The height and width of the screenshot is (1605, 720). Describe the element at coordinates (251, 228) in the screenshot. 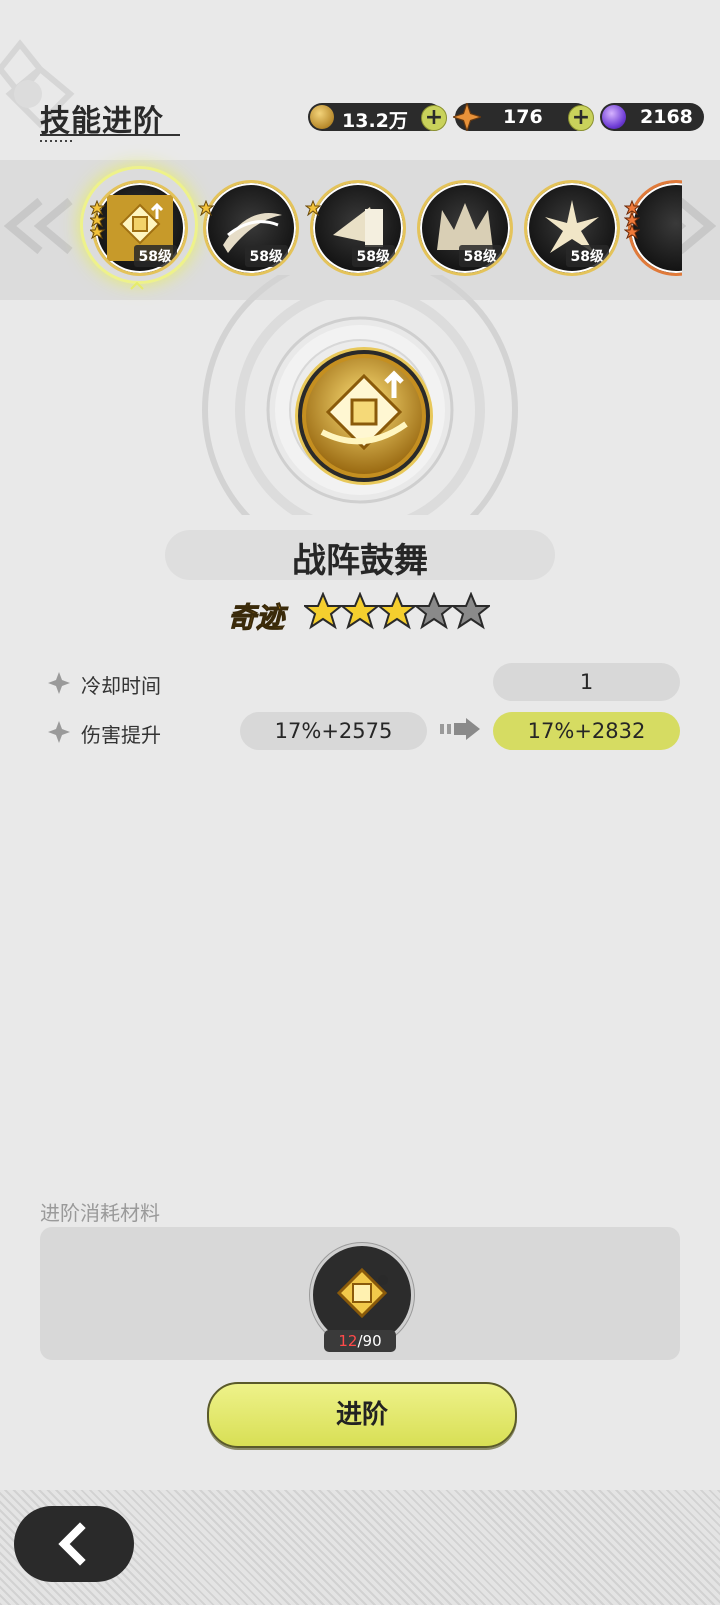

I see `skill-slot-2: 58级` at that location.